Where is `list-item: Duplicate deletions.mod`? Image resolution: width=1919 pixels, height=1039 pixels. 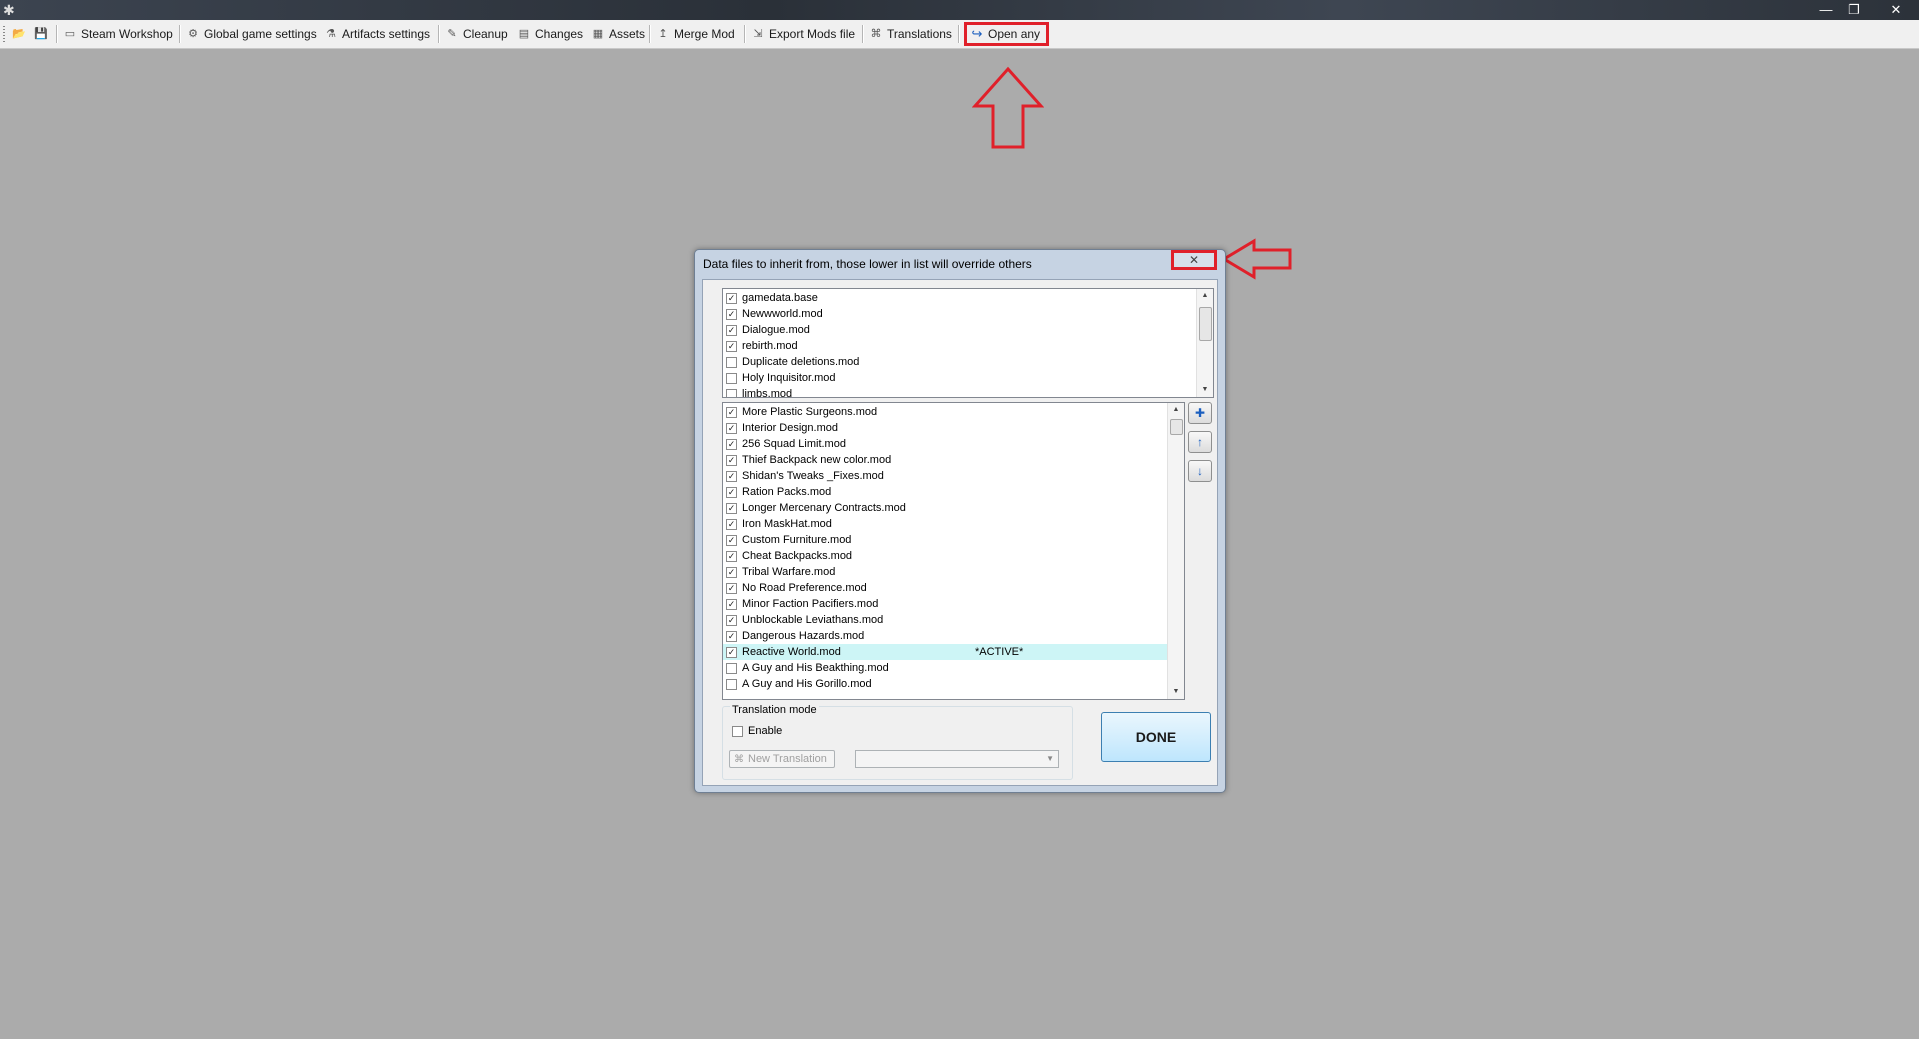
list-item: Duplicate deletions.mod is located at coordinates (968, 362).